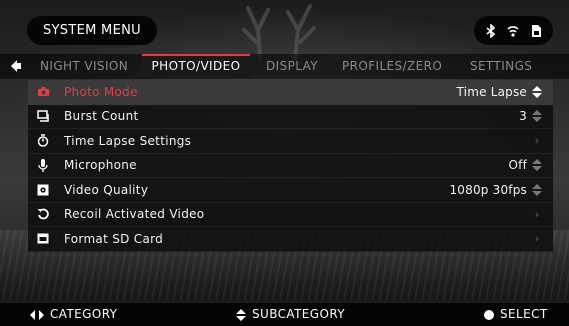  Describe the element at coordinates (43, 116) in the screenshot. I see `burst-icon` at that location.